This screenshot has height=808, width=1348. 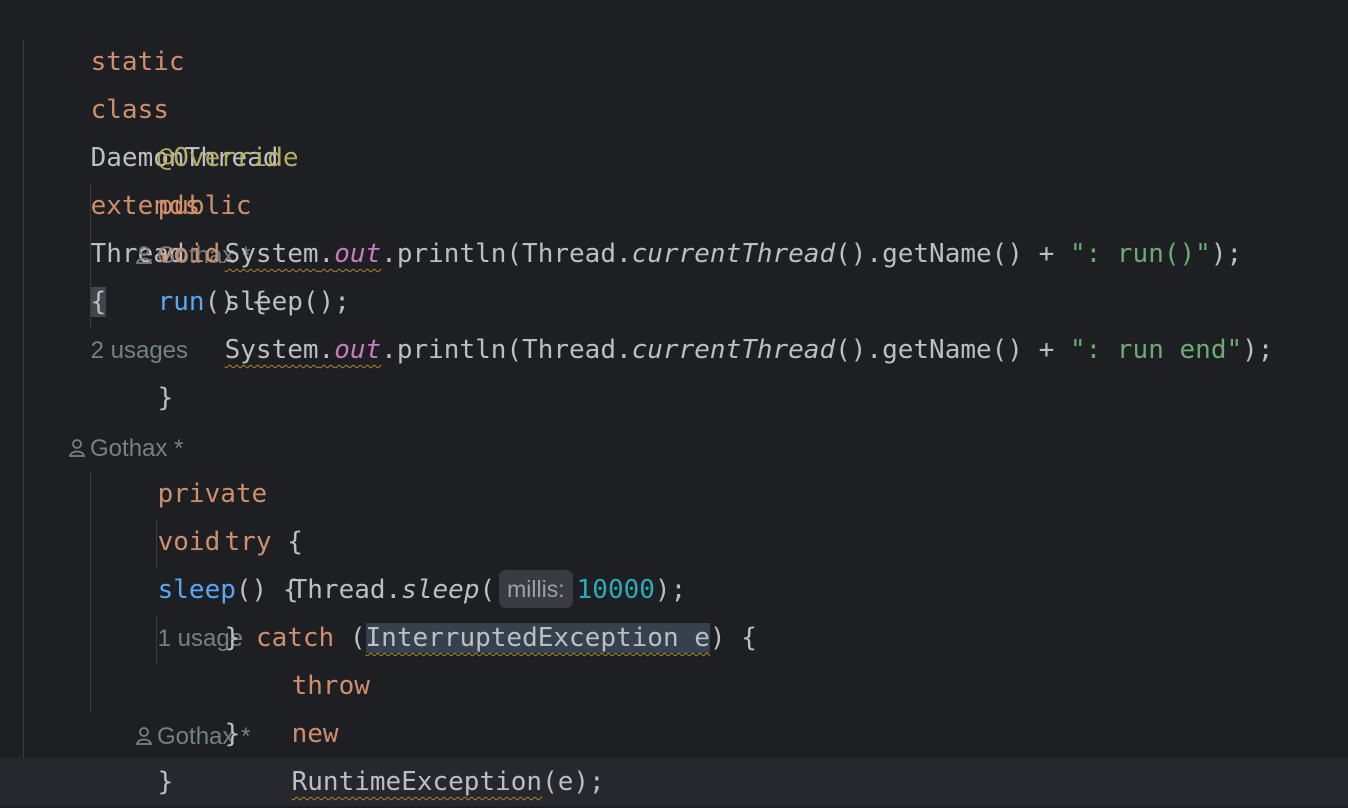 I want to click on out-field: out, so click(x=358, y=350).